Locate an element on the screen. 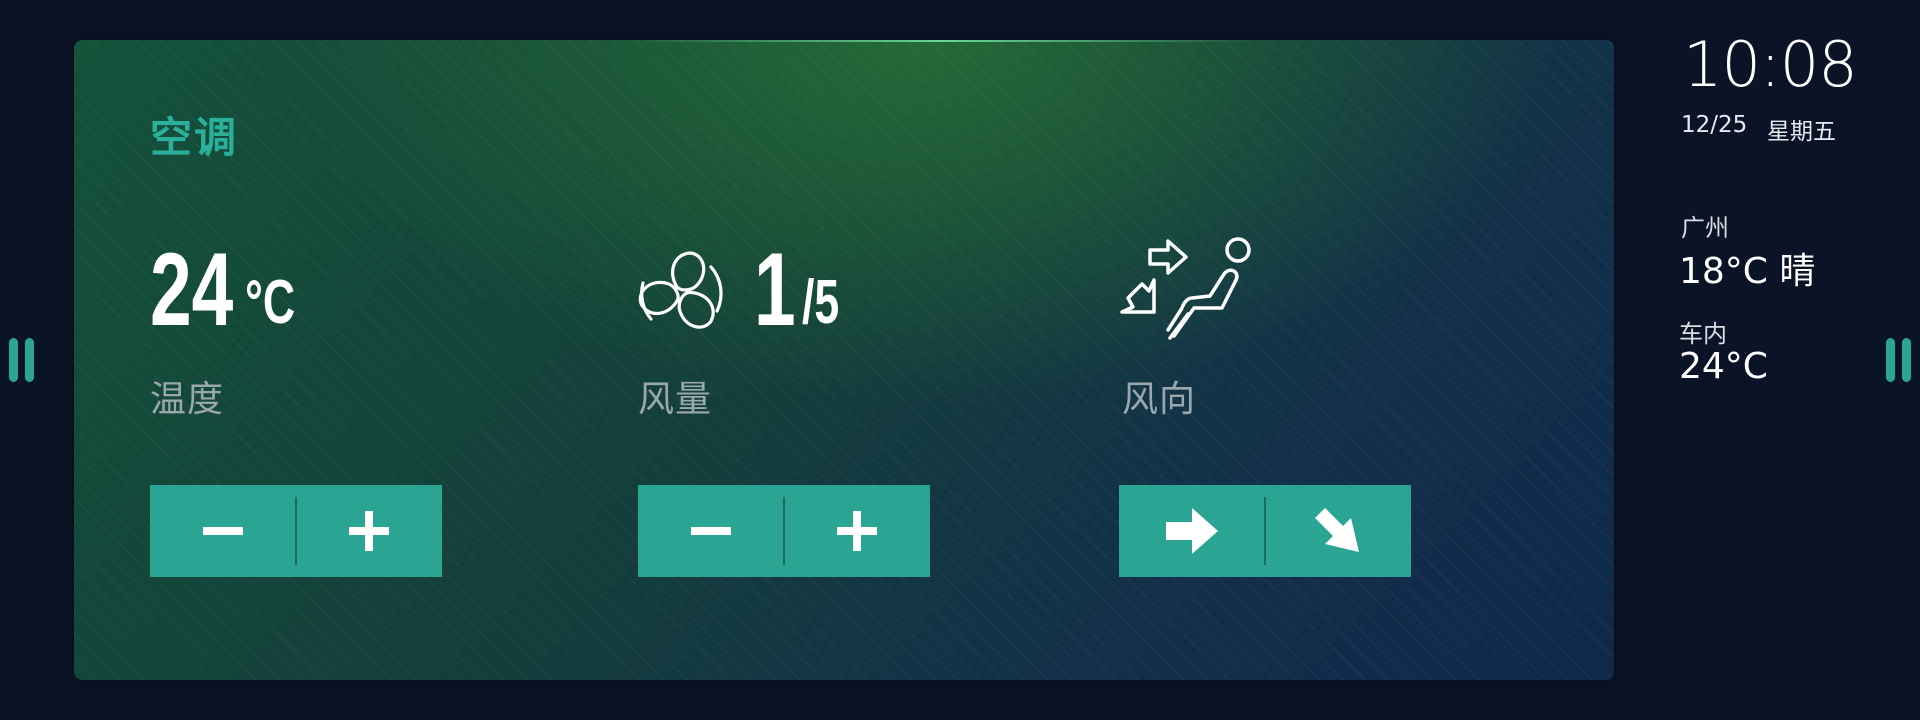  fan-speed-label: 风量 is located at coordinates (675, 399).